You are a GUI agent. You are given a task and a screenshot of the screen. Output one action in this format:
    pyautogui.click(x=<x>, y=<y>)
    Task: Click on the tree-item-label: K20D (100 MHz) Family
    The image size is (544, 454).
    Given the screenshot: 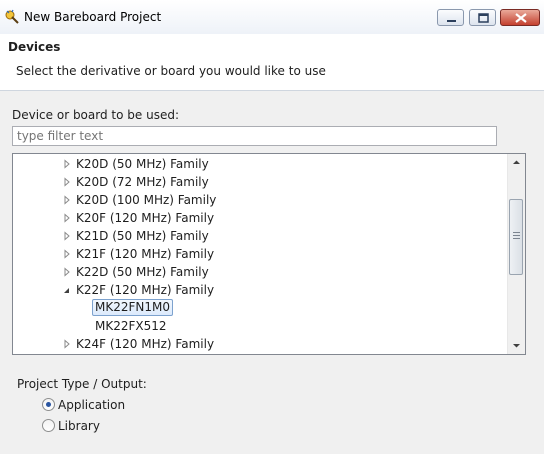 What is the action you would take?
    pyautogui.click(x=146, y=200)
    